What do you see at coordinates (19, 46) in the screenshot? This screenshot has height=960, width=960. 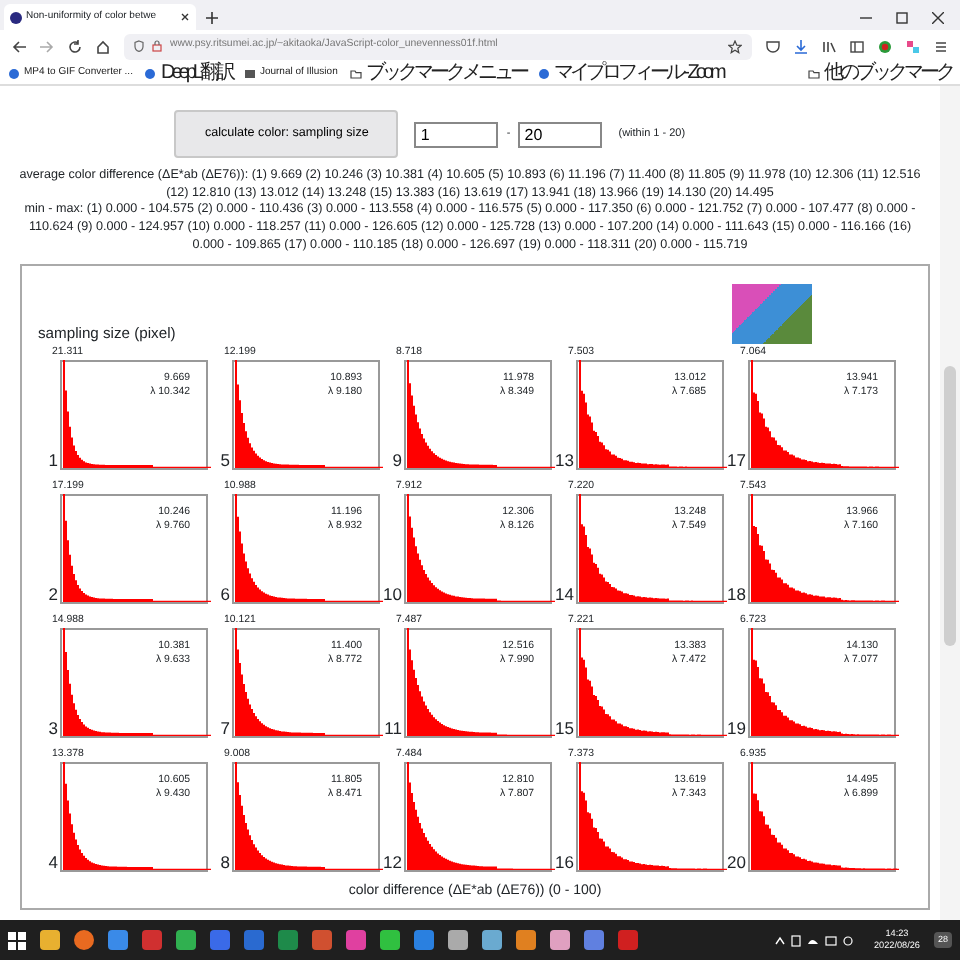 I see `back-arrow-icon` at bounding box center [19, 46].